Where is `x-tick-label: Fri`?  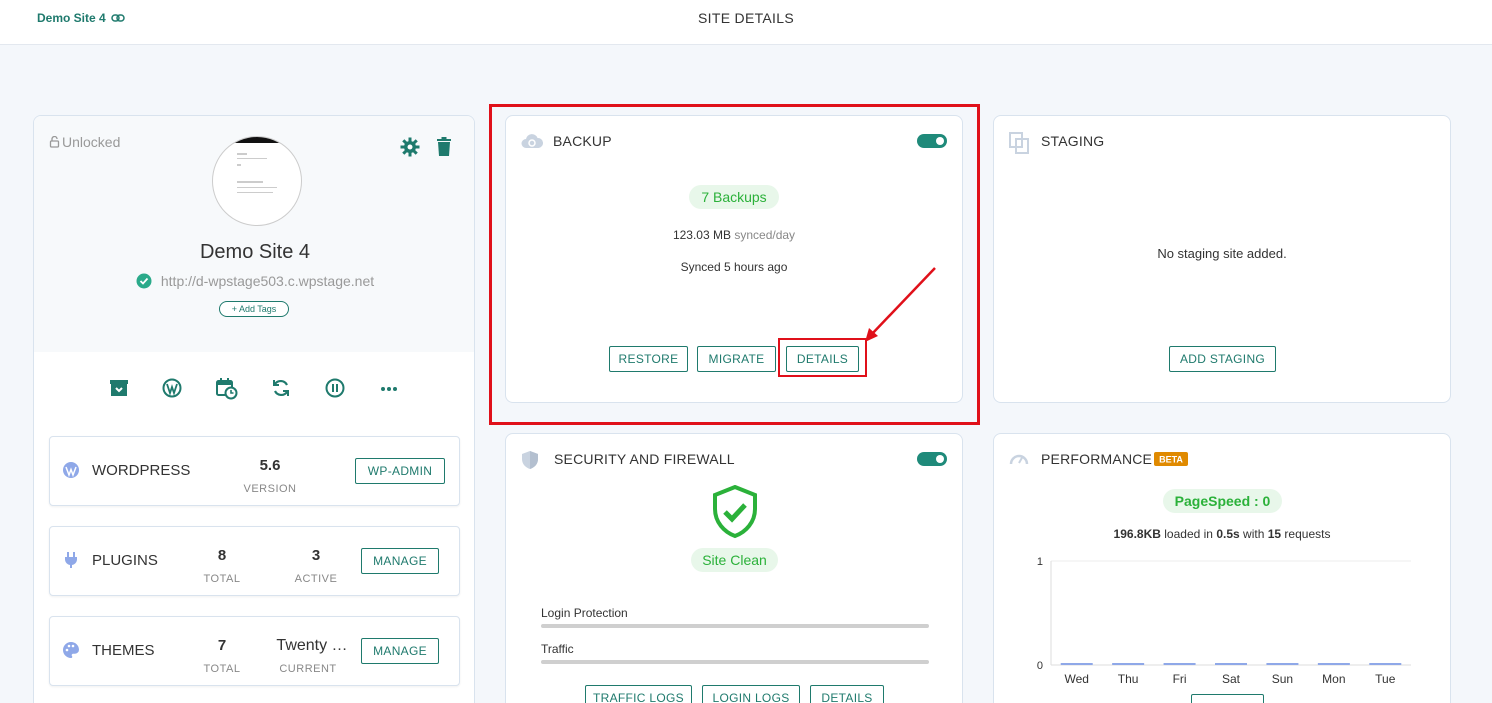
x-tick-label: Fri is located at coordinates (1180, 679).